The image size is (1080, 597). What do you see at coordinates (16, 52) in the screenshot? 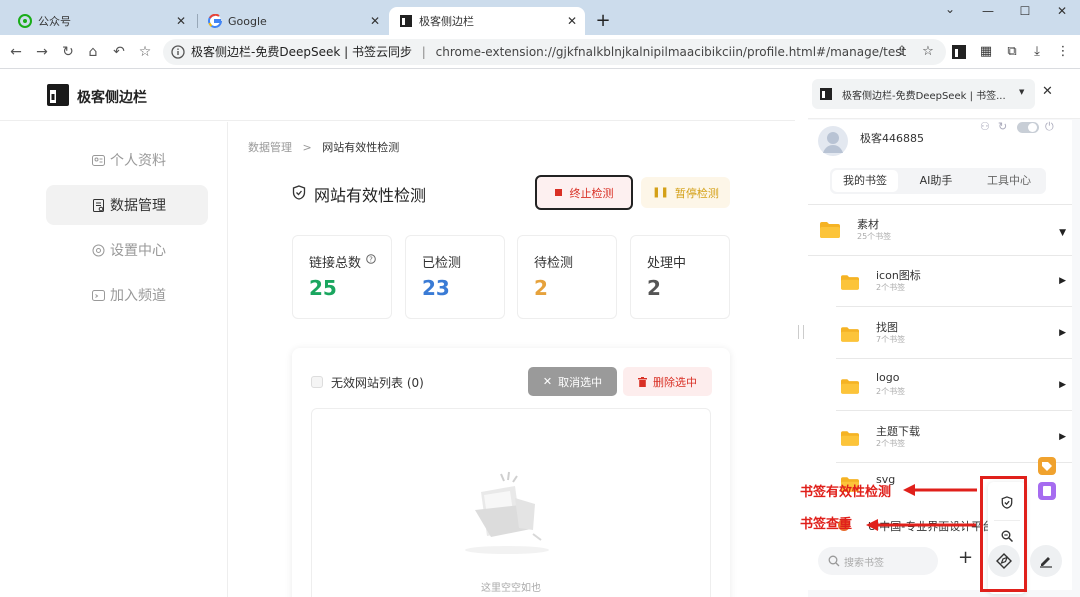
I see `back-icon: ←` at bounding box center [16, 52].